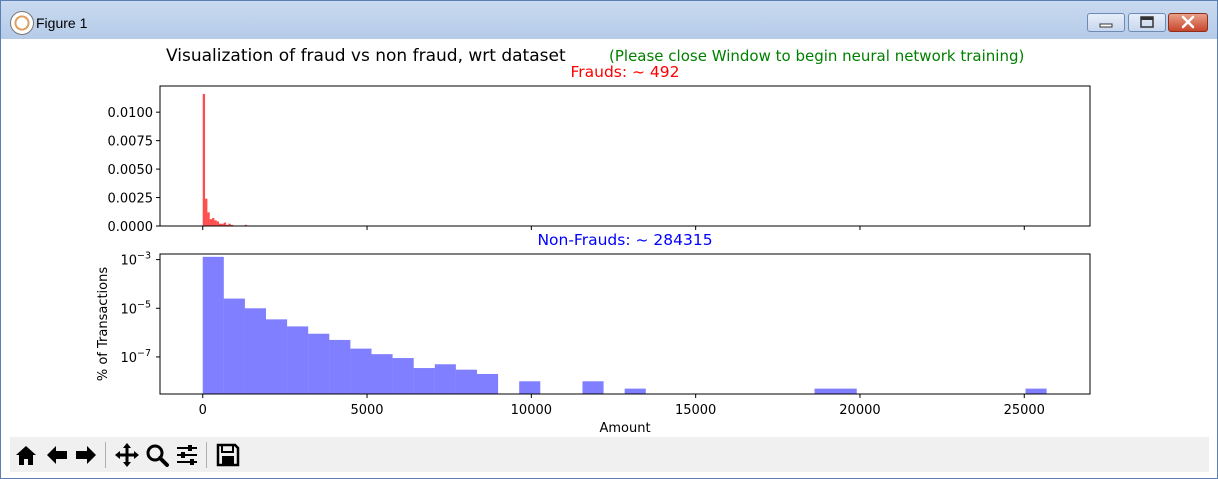 This screenshot has height=479, width=1218. What do you see at coordinates (187, 455) in the screenshot?
I see `configure-subplots-icon` at bounding box center [187, 455].